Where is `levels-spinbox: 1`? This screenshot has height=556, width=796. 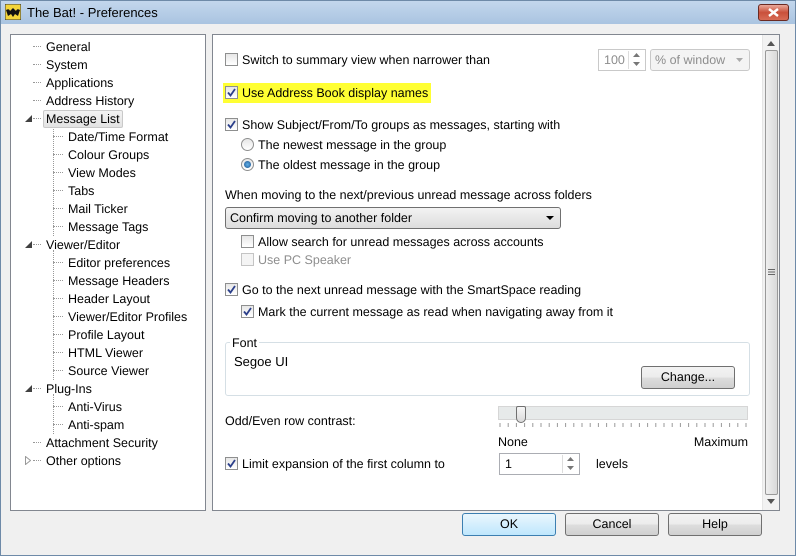 levels-spinbox: 1 is located at coordinates (539, 463).